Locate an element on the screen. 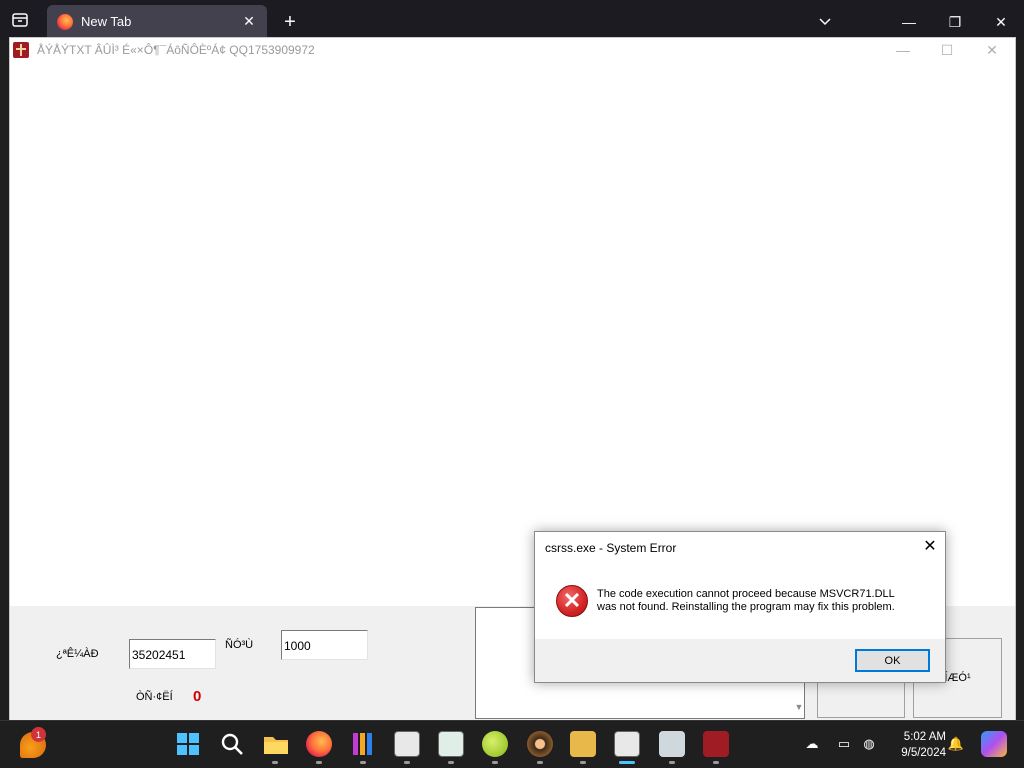 The height and width of the screenshot is (768, 1024). dialog-close-button: ✕ is located at coordinates (930, 546).